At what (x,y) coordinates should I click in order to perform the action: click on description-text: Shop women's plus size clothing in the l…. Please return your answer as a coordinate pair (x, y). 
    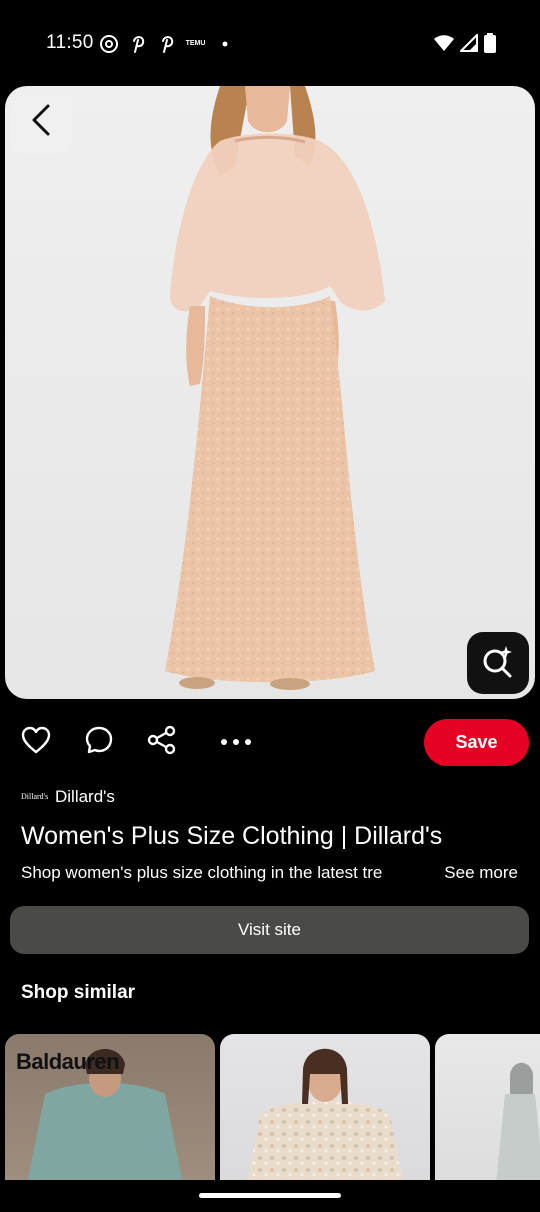
    Looking at the image, I should click on (202, 872).